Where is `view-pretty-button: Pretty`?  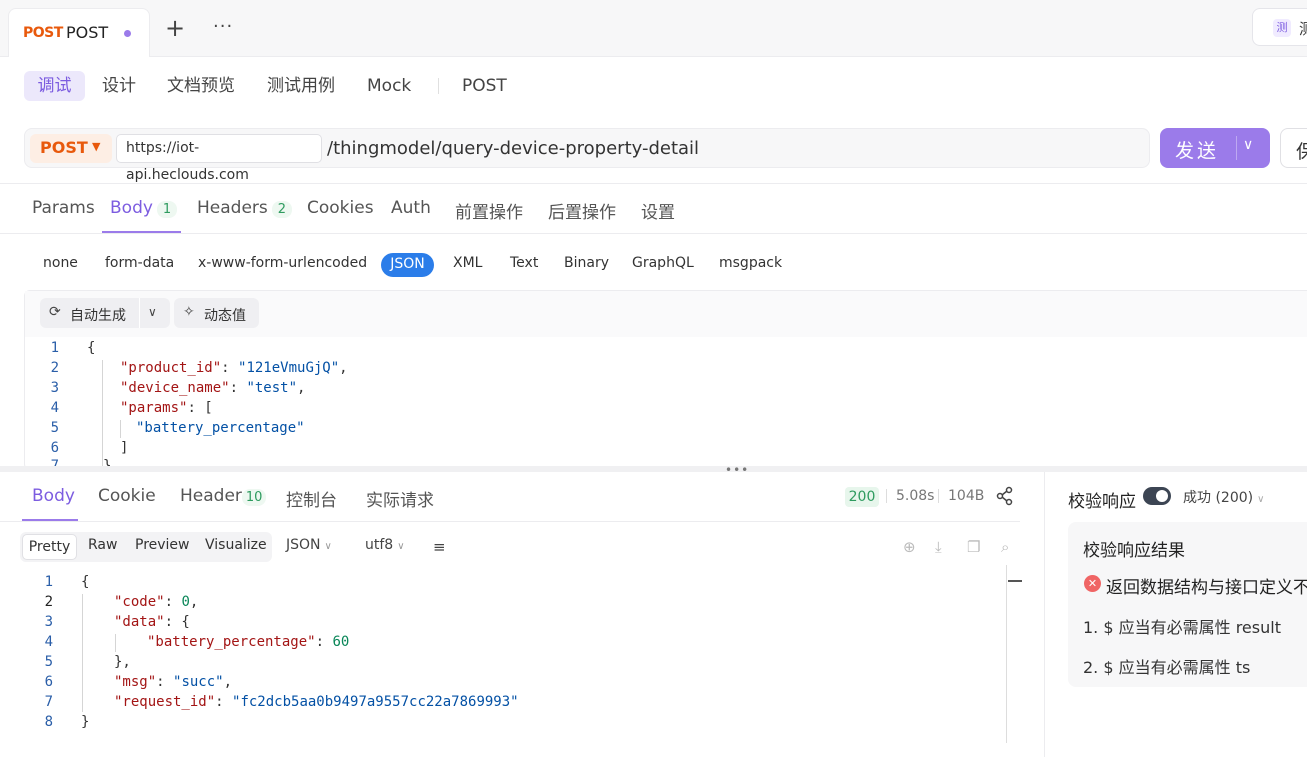
view-pretty-button: Pretty is located at coordinates (49, 547).